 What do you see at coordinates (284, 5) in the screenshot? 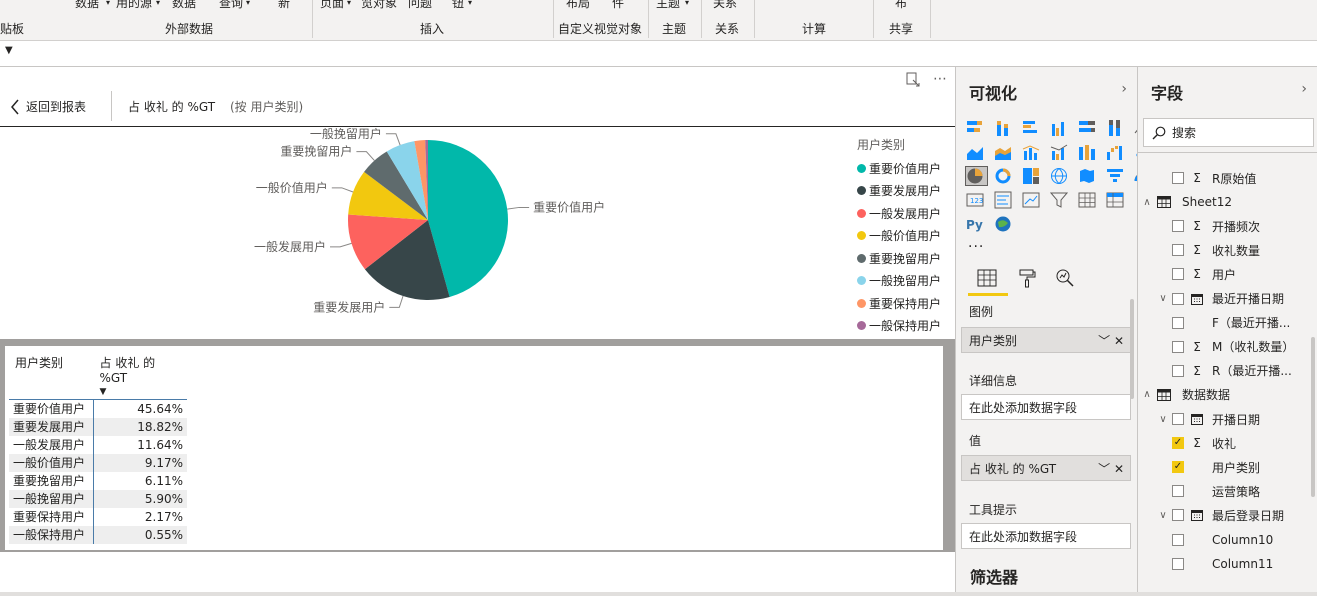
I see `ribbon-refresh: 新` at bounding box center [284, 5].